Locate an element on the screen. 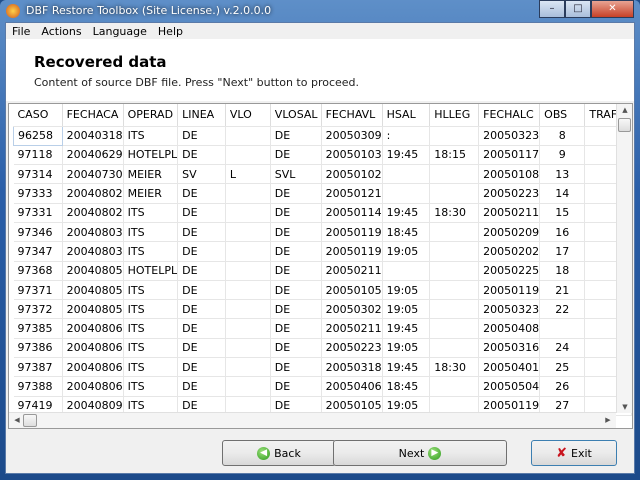 Image resolution: width=640 pixels, height=480 pixels. table-cell: 20050309 is located at coordinates (352, 136).